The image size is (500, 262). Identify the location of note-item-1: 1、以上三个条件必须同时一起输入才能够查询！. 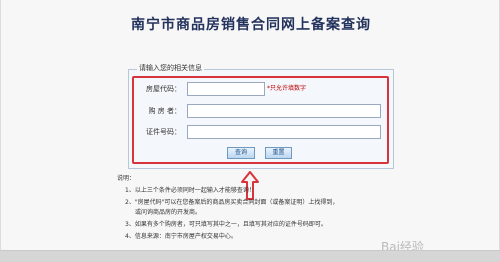
(190, 190).